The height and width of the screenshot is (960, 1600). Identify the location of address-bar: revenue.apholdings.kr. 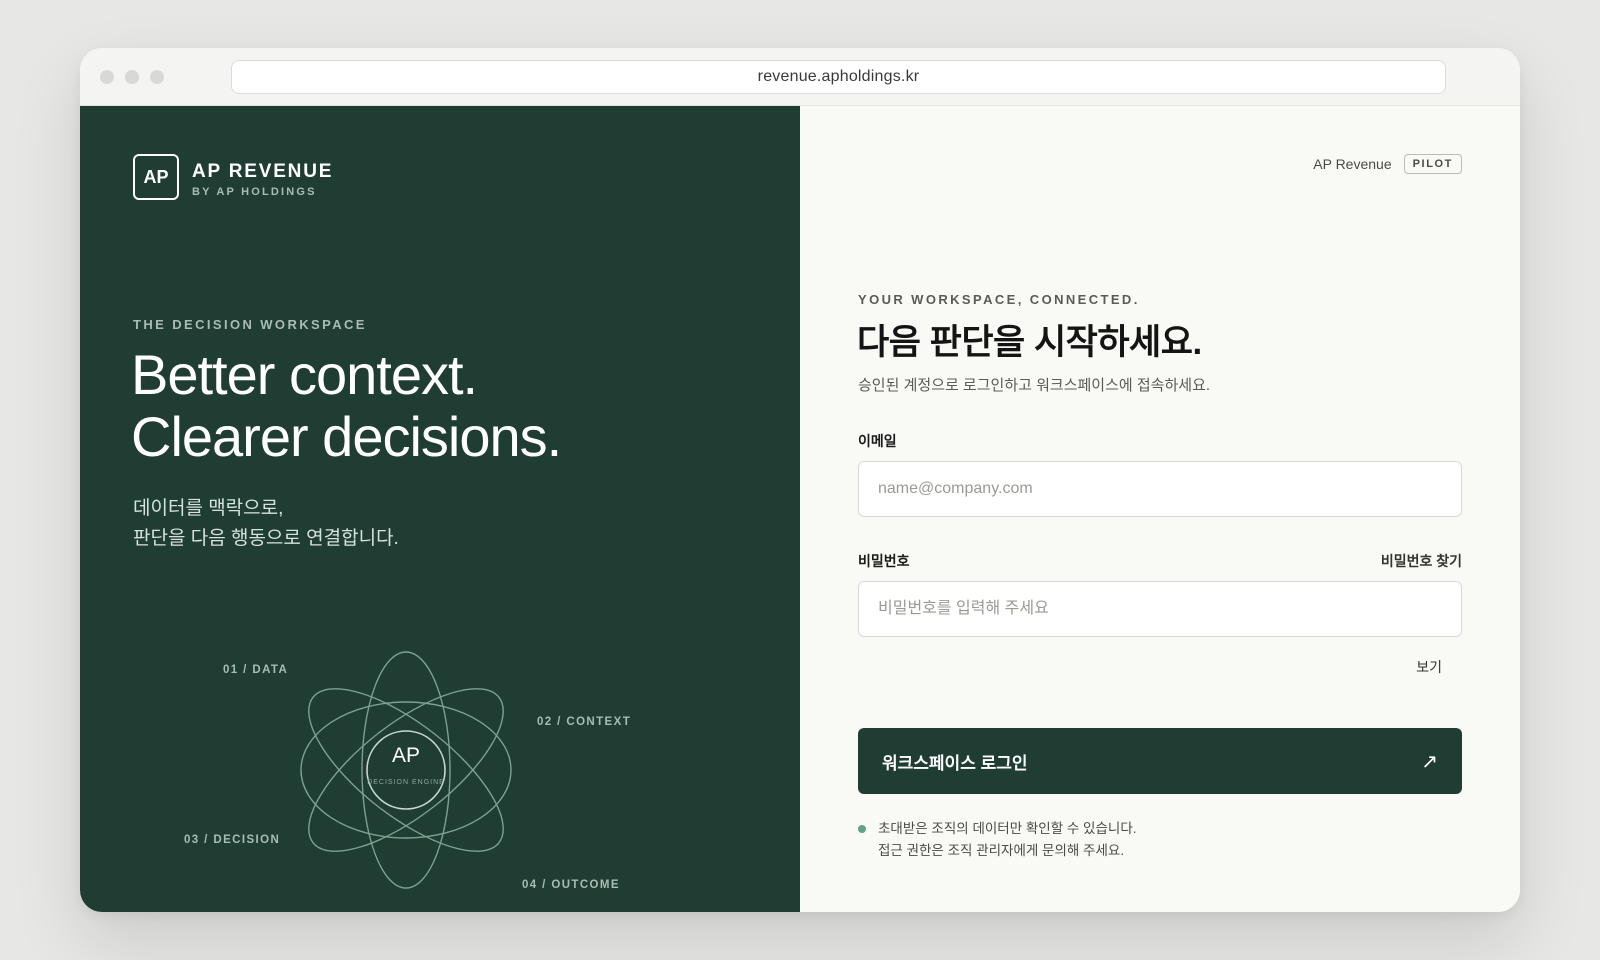
(838, 77).